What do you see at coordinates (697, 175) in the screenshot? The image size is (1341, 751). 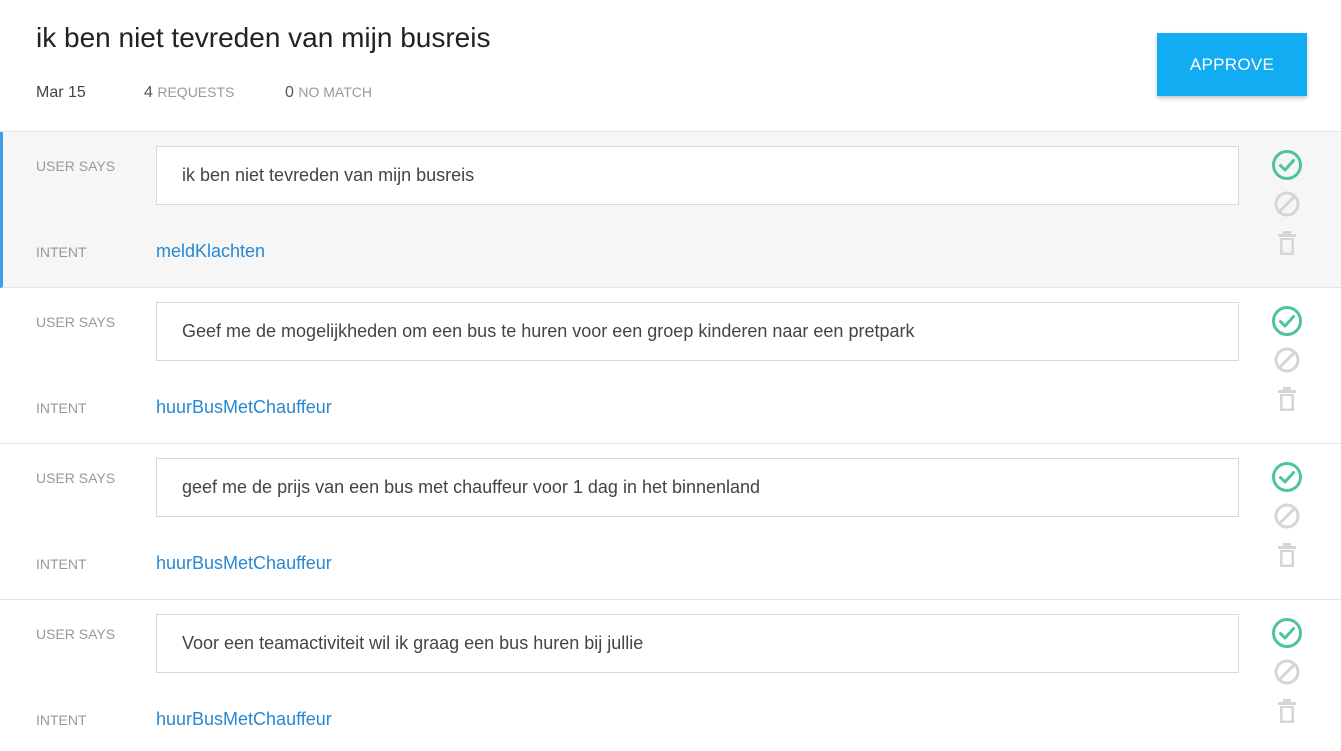 I see `utterance-field: ik ben niet tevreden van mijn busreis` at bounding box center [697, 175].